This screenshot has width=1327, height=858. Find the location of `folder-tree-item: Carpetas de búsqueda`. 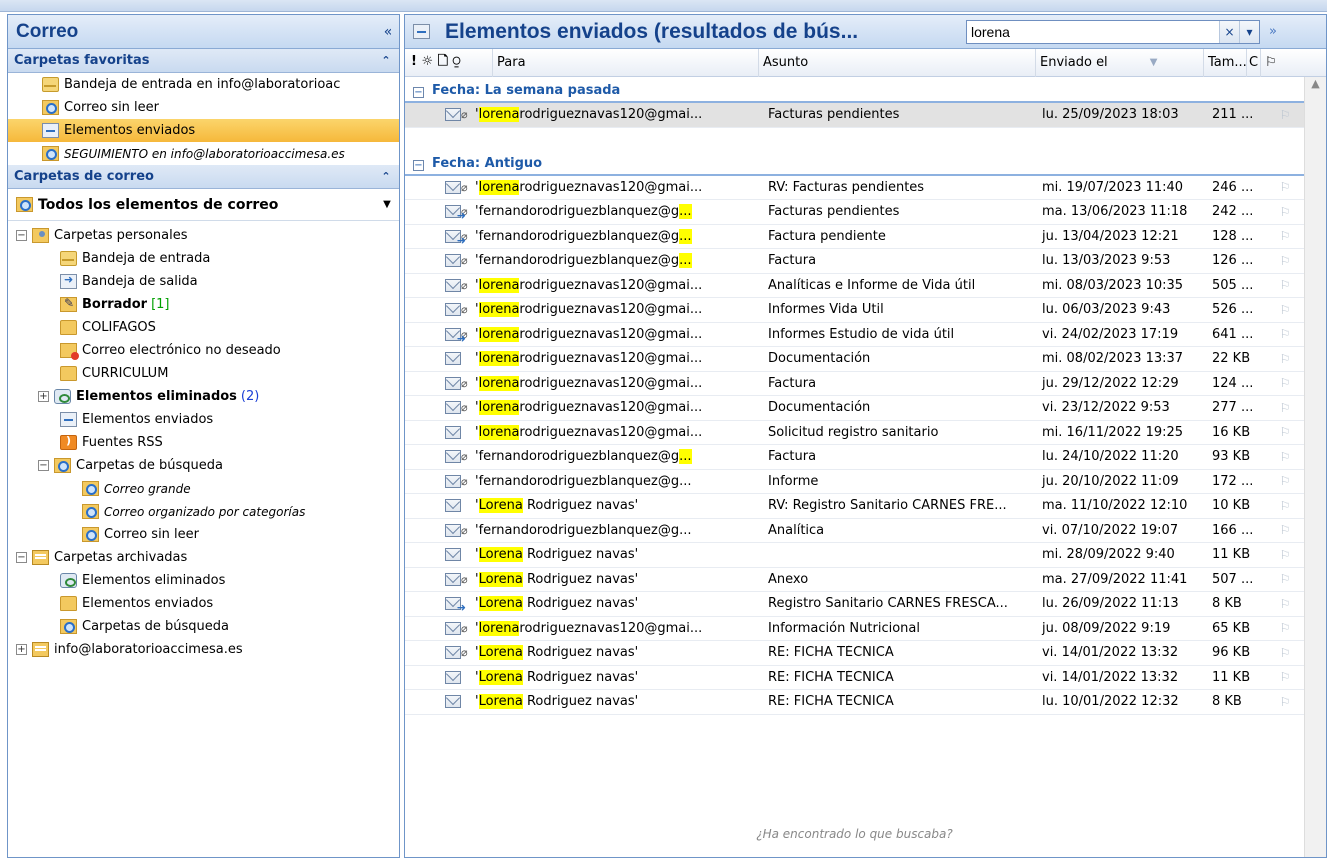

folder-tree-item: Carpetas de búsqueda is located at coordinates (203, 626).